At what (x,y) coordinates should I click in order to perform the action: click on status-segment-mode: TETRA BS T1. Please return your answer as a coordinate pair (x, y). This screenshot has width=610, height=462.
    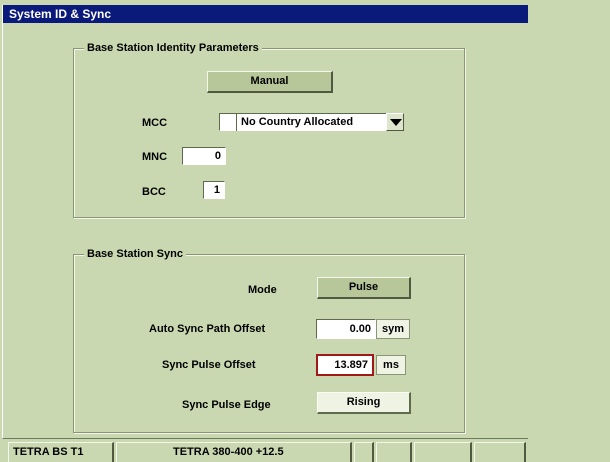
    Looking at the image, I should click on (61, 452).